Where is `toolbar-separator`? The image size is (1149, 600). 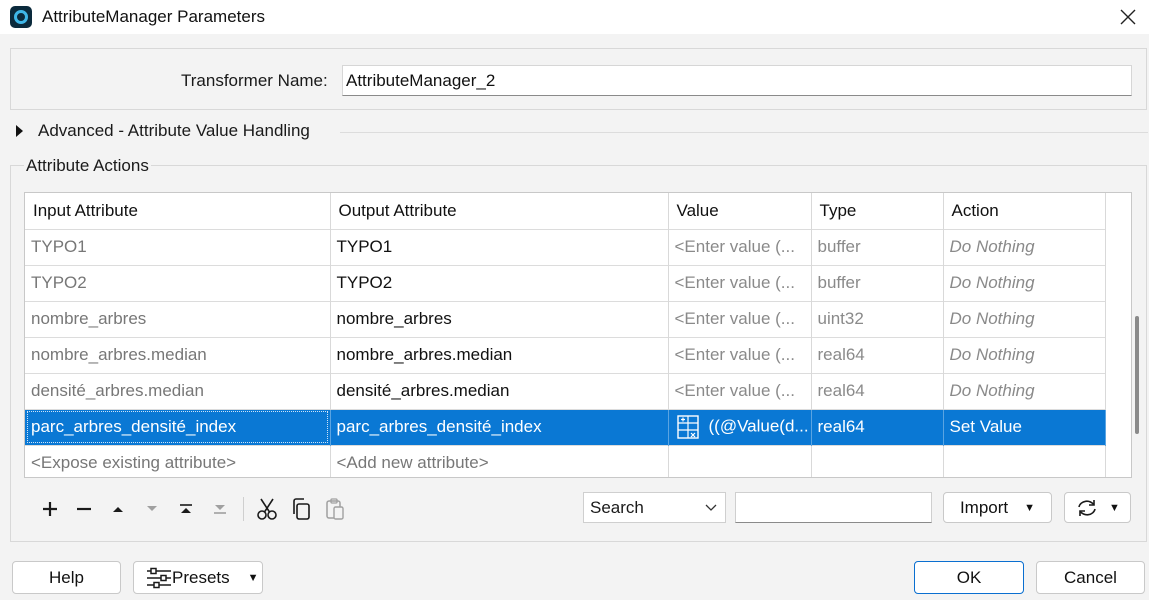
toolbar-separator is located at coordinates (243, 509).